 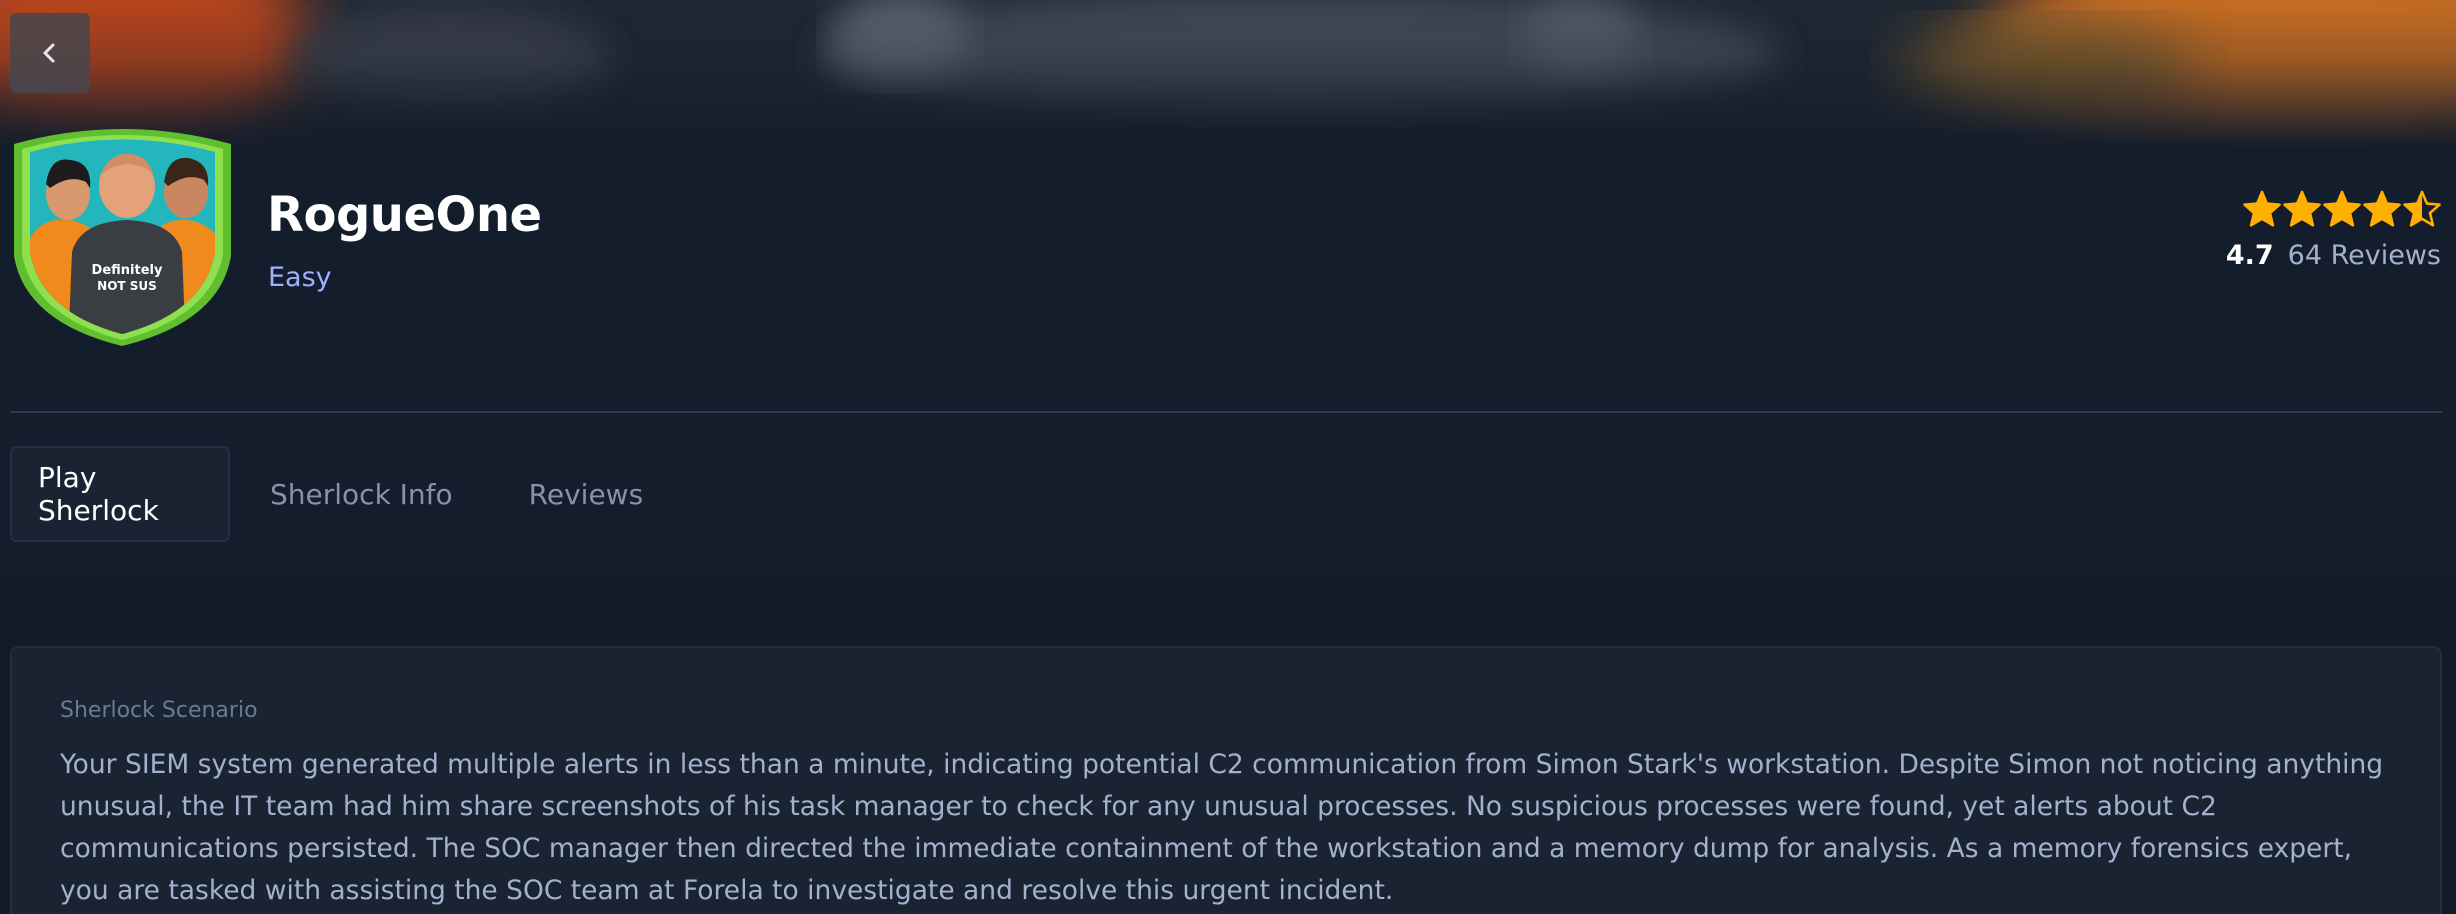 I want to click on rating-value: 4.7, so click(x=2249, y=255).